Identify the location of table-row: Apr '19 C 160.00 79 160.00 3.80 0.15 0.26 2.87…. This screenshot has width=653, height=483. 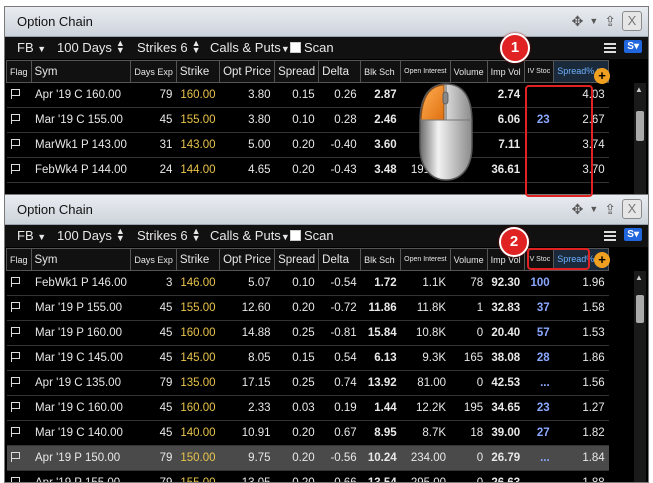
(307, 95).